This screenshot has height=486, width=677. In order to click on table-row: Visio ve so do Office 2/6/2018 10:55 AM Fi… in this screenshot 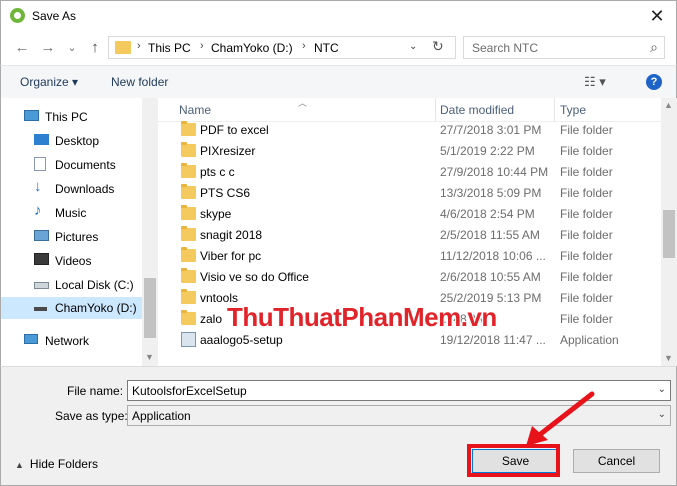, I will do `click(409, 276)`.